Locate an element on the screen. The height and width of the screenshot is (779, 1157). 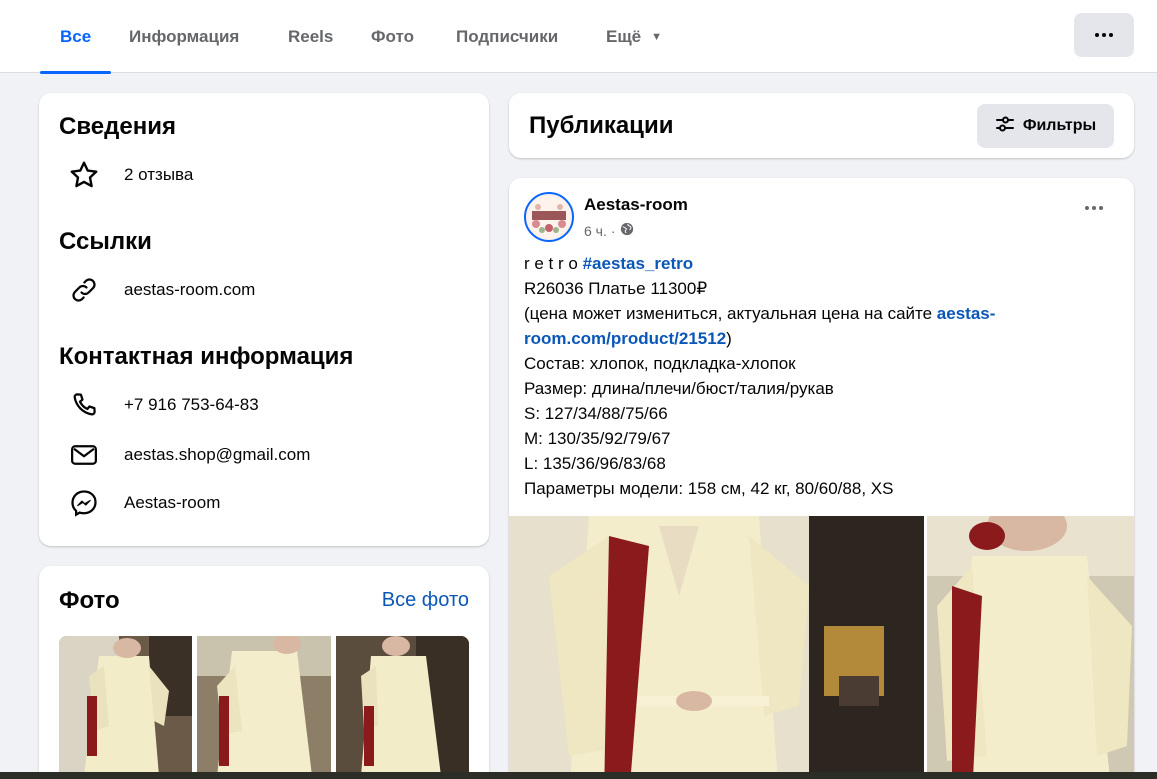
contact-title: Контактная информация is located at coordinates (206, 356).